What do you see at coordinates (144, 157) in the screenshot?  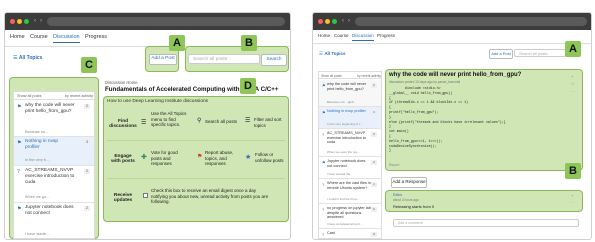 I see `plus-icon: ✚` at bounding box center [144, 157].